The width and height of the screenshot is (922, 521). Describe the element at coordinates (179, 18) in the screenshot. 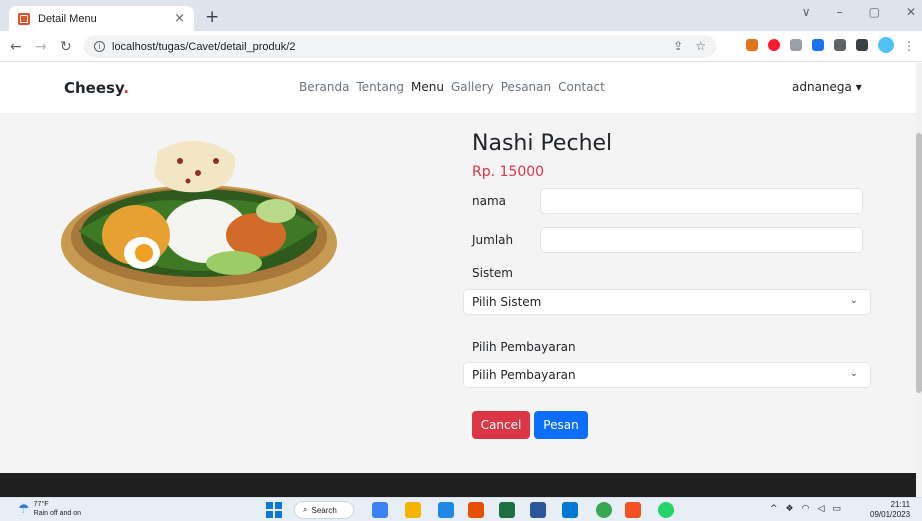

I see `tab-close-icon: ×` at that location.